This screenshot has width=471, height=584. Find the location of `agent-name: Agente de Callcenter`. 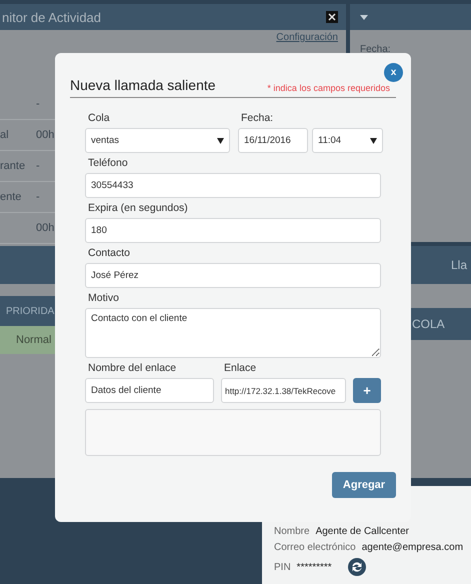

agent-name: Agente de Callcenter is located at coordinates (362, 531).